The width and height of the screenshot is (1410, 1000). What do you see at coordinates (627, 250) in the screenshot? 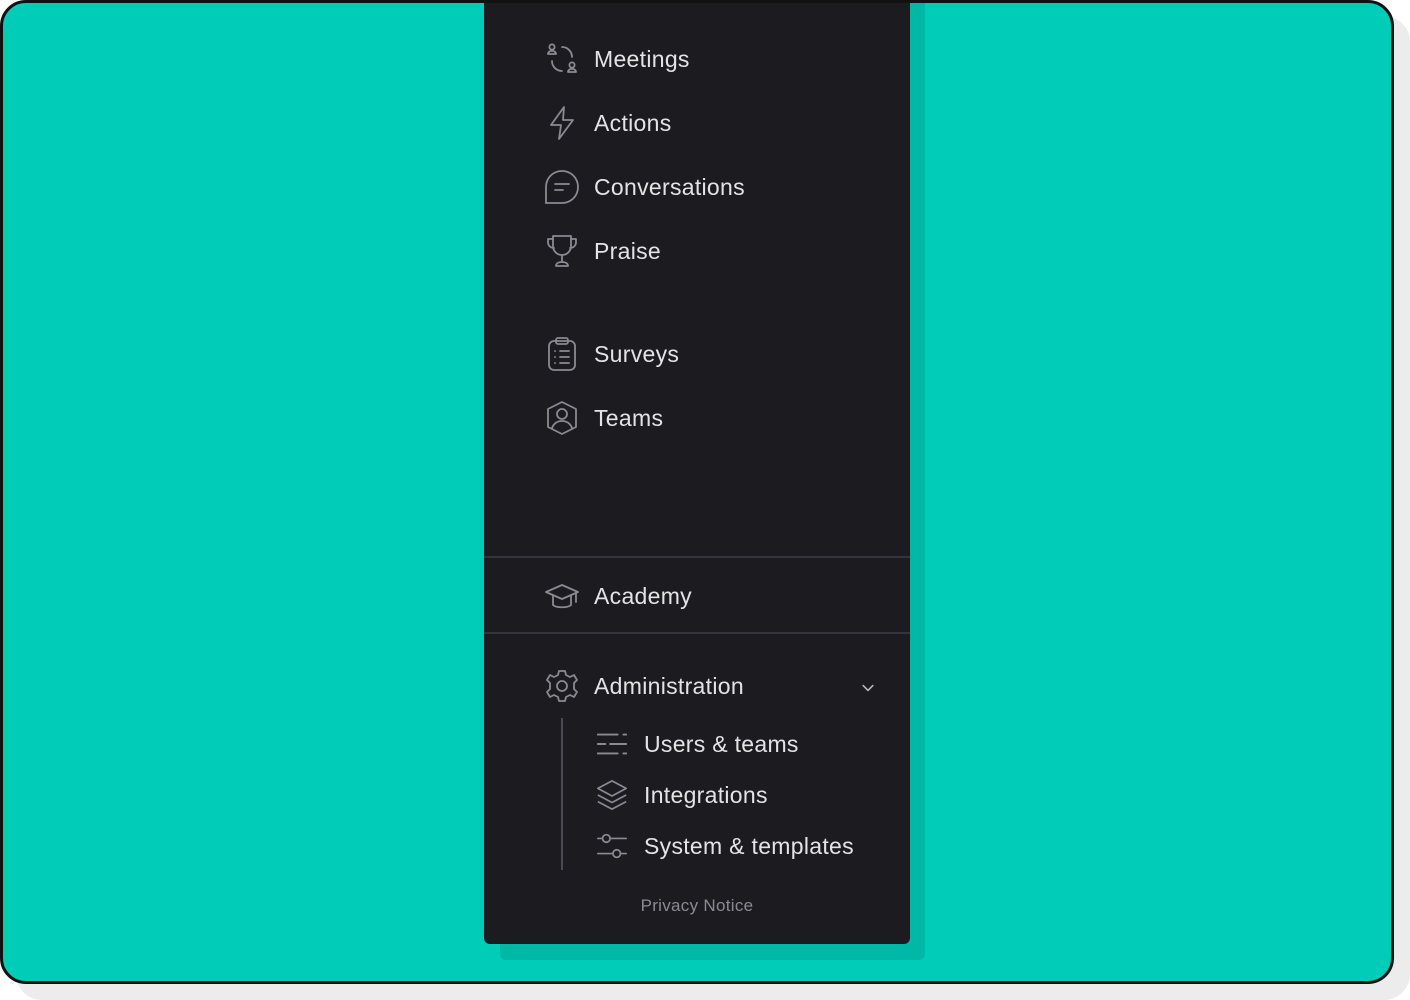
I see `sidebar-item-label: Praise` at bounding box center [627, 250].